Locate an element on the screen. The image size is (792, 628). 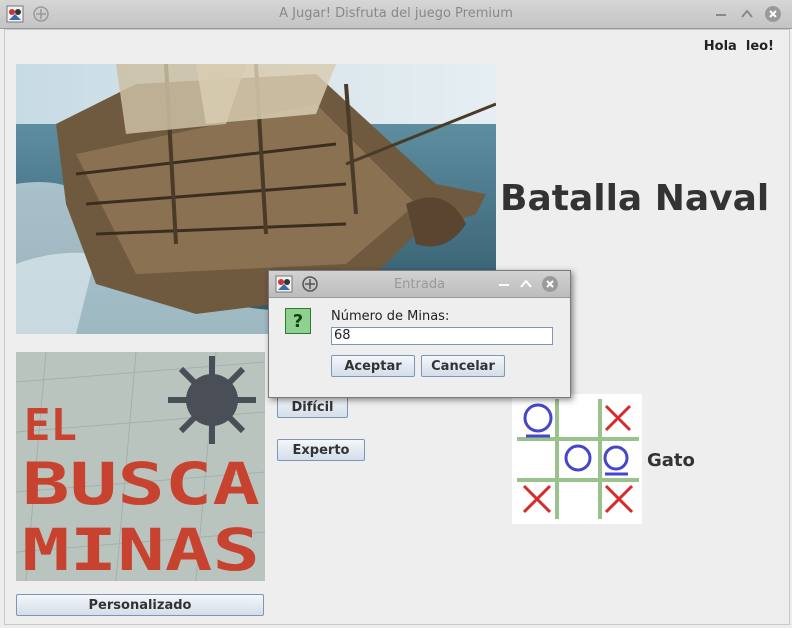
greeting-label: Hola leo! is located at coordinates (738, 46).